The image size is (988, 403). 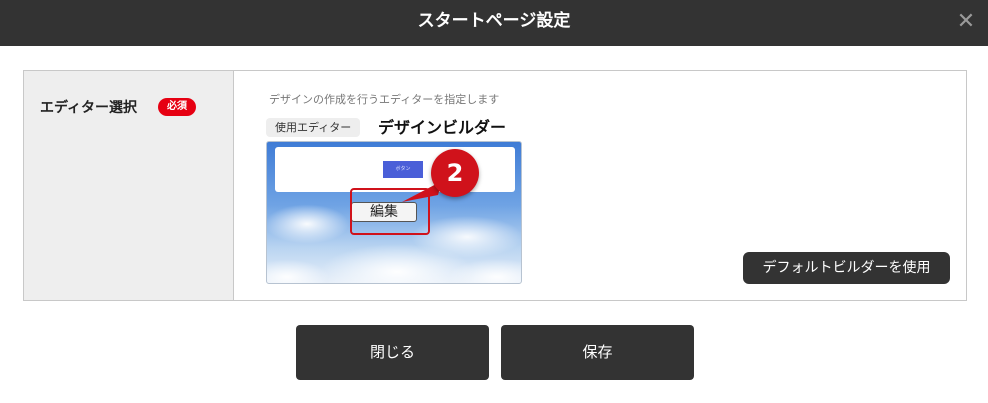 What do you see at coordinates (177, 107) in the screenshot?
I see `required-badge: 必須` at bounding box center [177, 107].